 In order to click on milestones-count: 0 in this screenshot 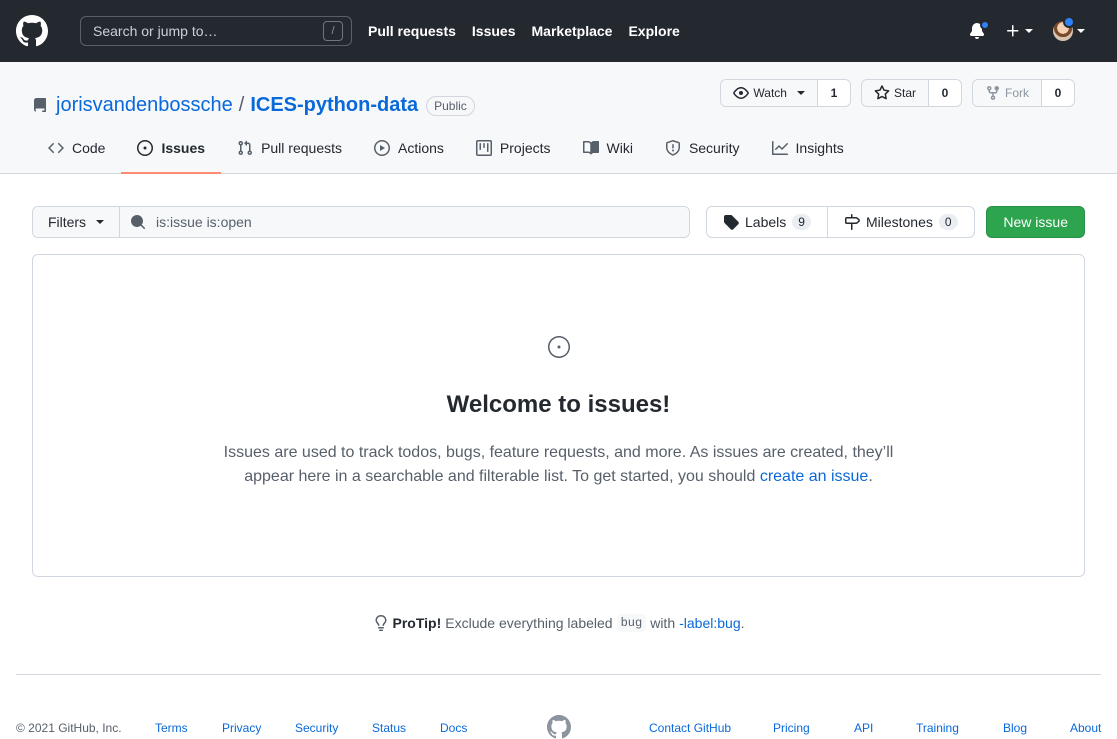, I will do `click(948, 222)`.